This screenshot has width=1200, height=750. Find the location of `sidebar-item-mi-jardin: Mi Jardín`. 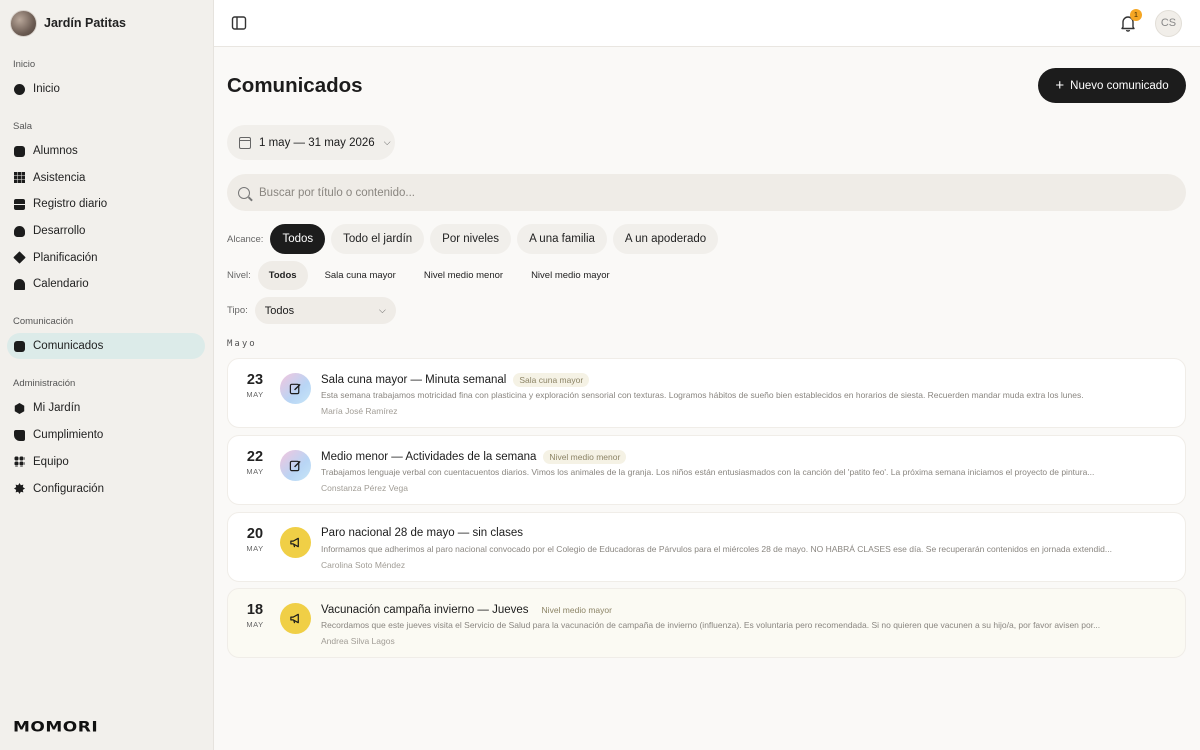

sidebar-item-mi-jardin: Mi Jardín is located at coordinates (106, 408).